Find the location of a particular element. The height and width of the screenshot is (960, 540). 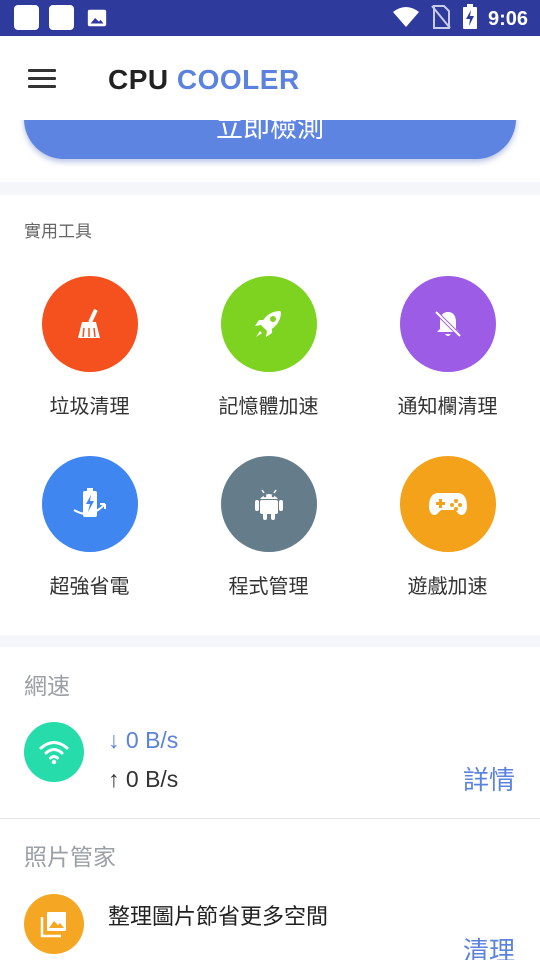

tool-label: 程式管理 is located at coordinates (268, 586).